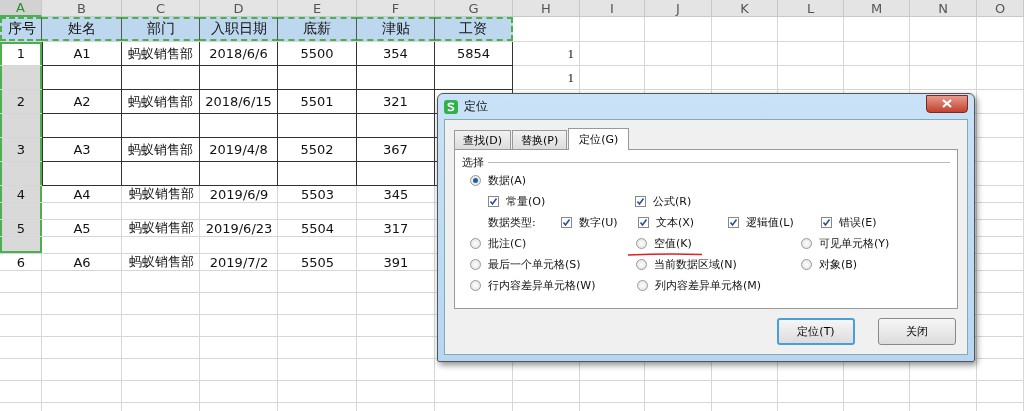 The height and width of the screenshot is (411, 1024). What do you see at coordinates (553, 285) in the screenshot?
I see `radio-option: 行内容差异单元格(W)` at bounding box center [553, 285].